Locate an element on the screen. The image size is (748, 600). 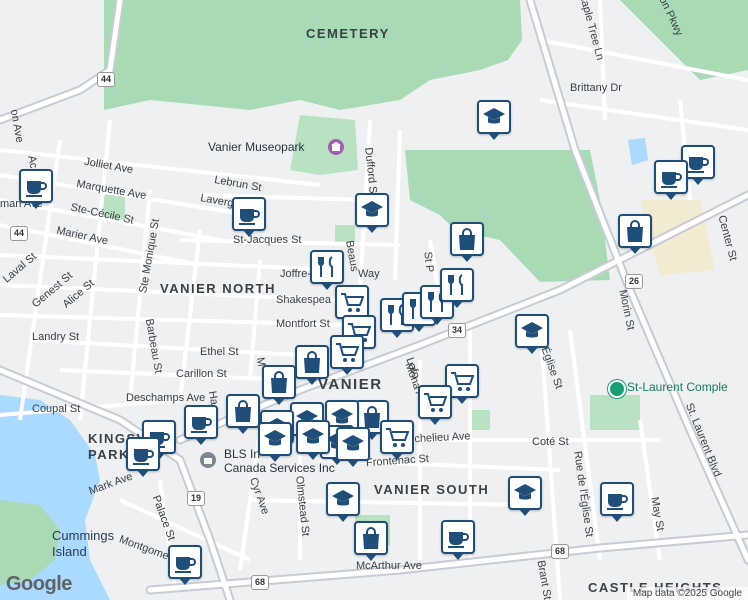
street-label-shakespeare: Shakespea is located at coordinates (304, 300).